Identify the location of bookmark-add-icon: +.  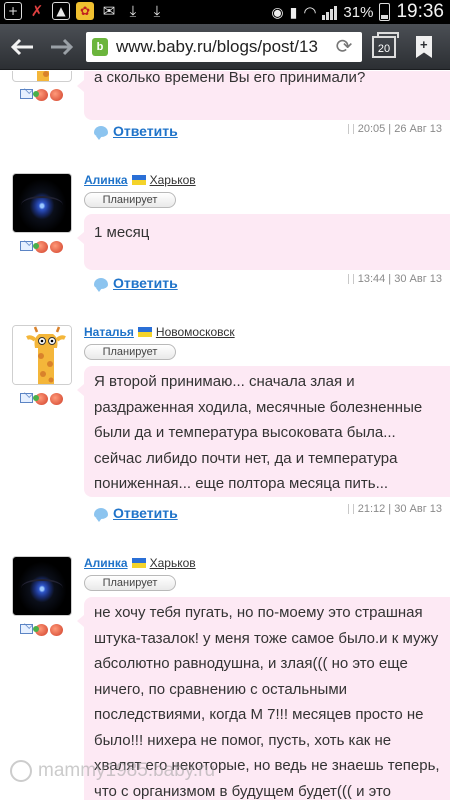
(424, 44).